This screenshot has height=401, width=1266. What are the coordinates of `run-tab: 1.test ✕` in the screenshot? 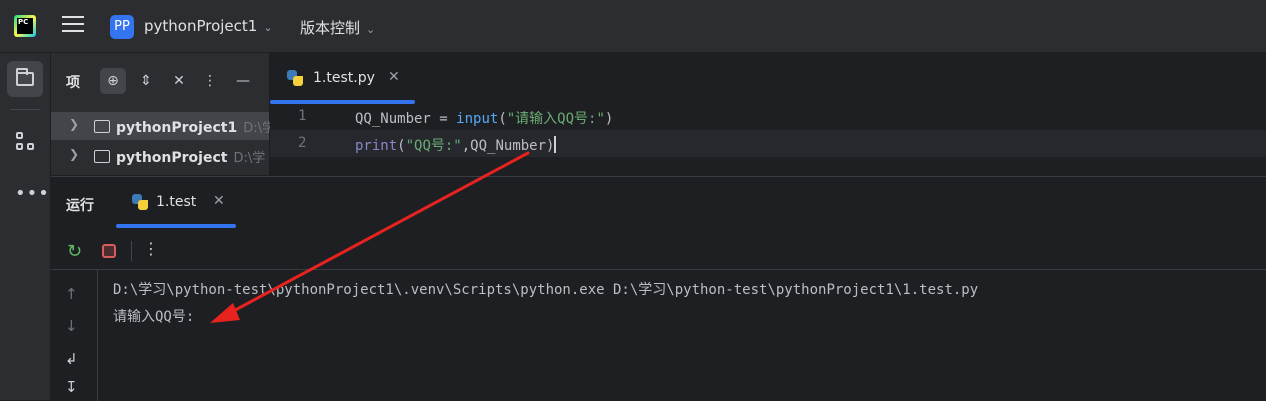 It's located at (176, 203).